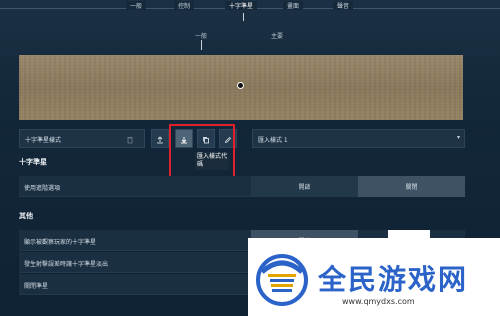 The width and height of the screenshot is (500, 316). What do you see at coordinates (293, 5) in the screenshot?
I see `tab-display: 畫面` at bounding box center [293, 5].